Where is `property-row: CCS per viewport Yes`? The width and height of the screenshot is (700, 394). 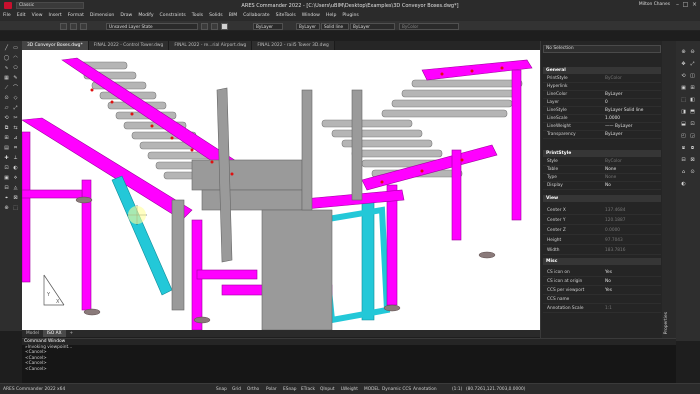 property-row: CCS per viewport Yes is located at coordinates (602, 291).